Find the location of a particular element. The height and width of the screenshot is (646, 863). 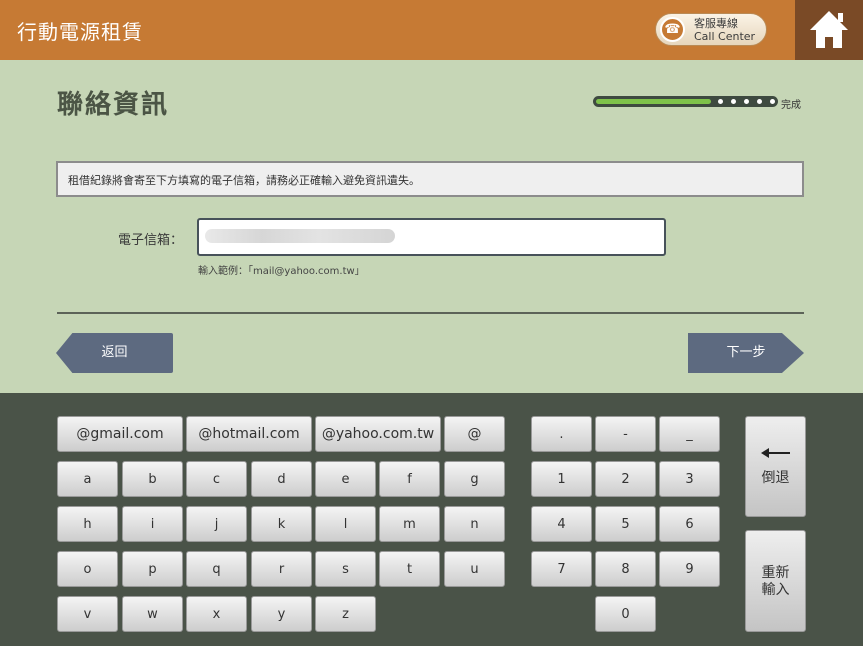

key-z: z is located at coordinates (345, 614).